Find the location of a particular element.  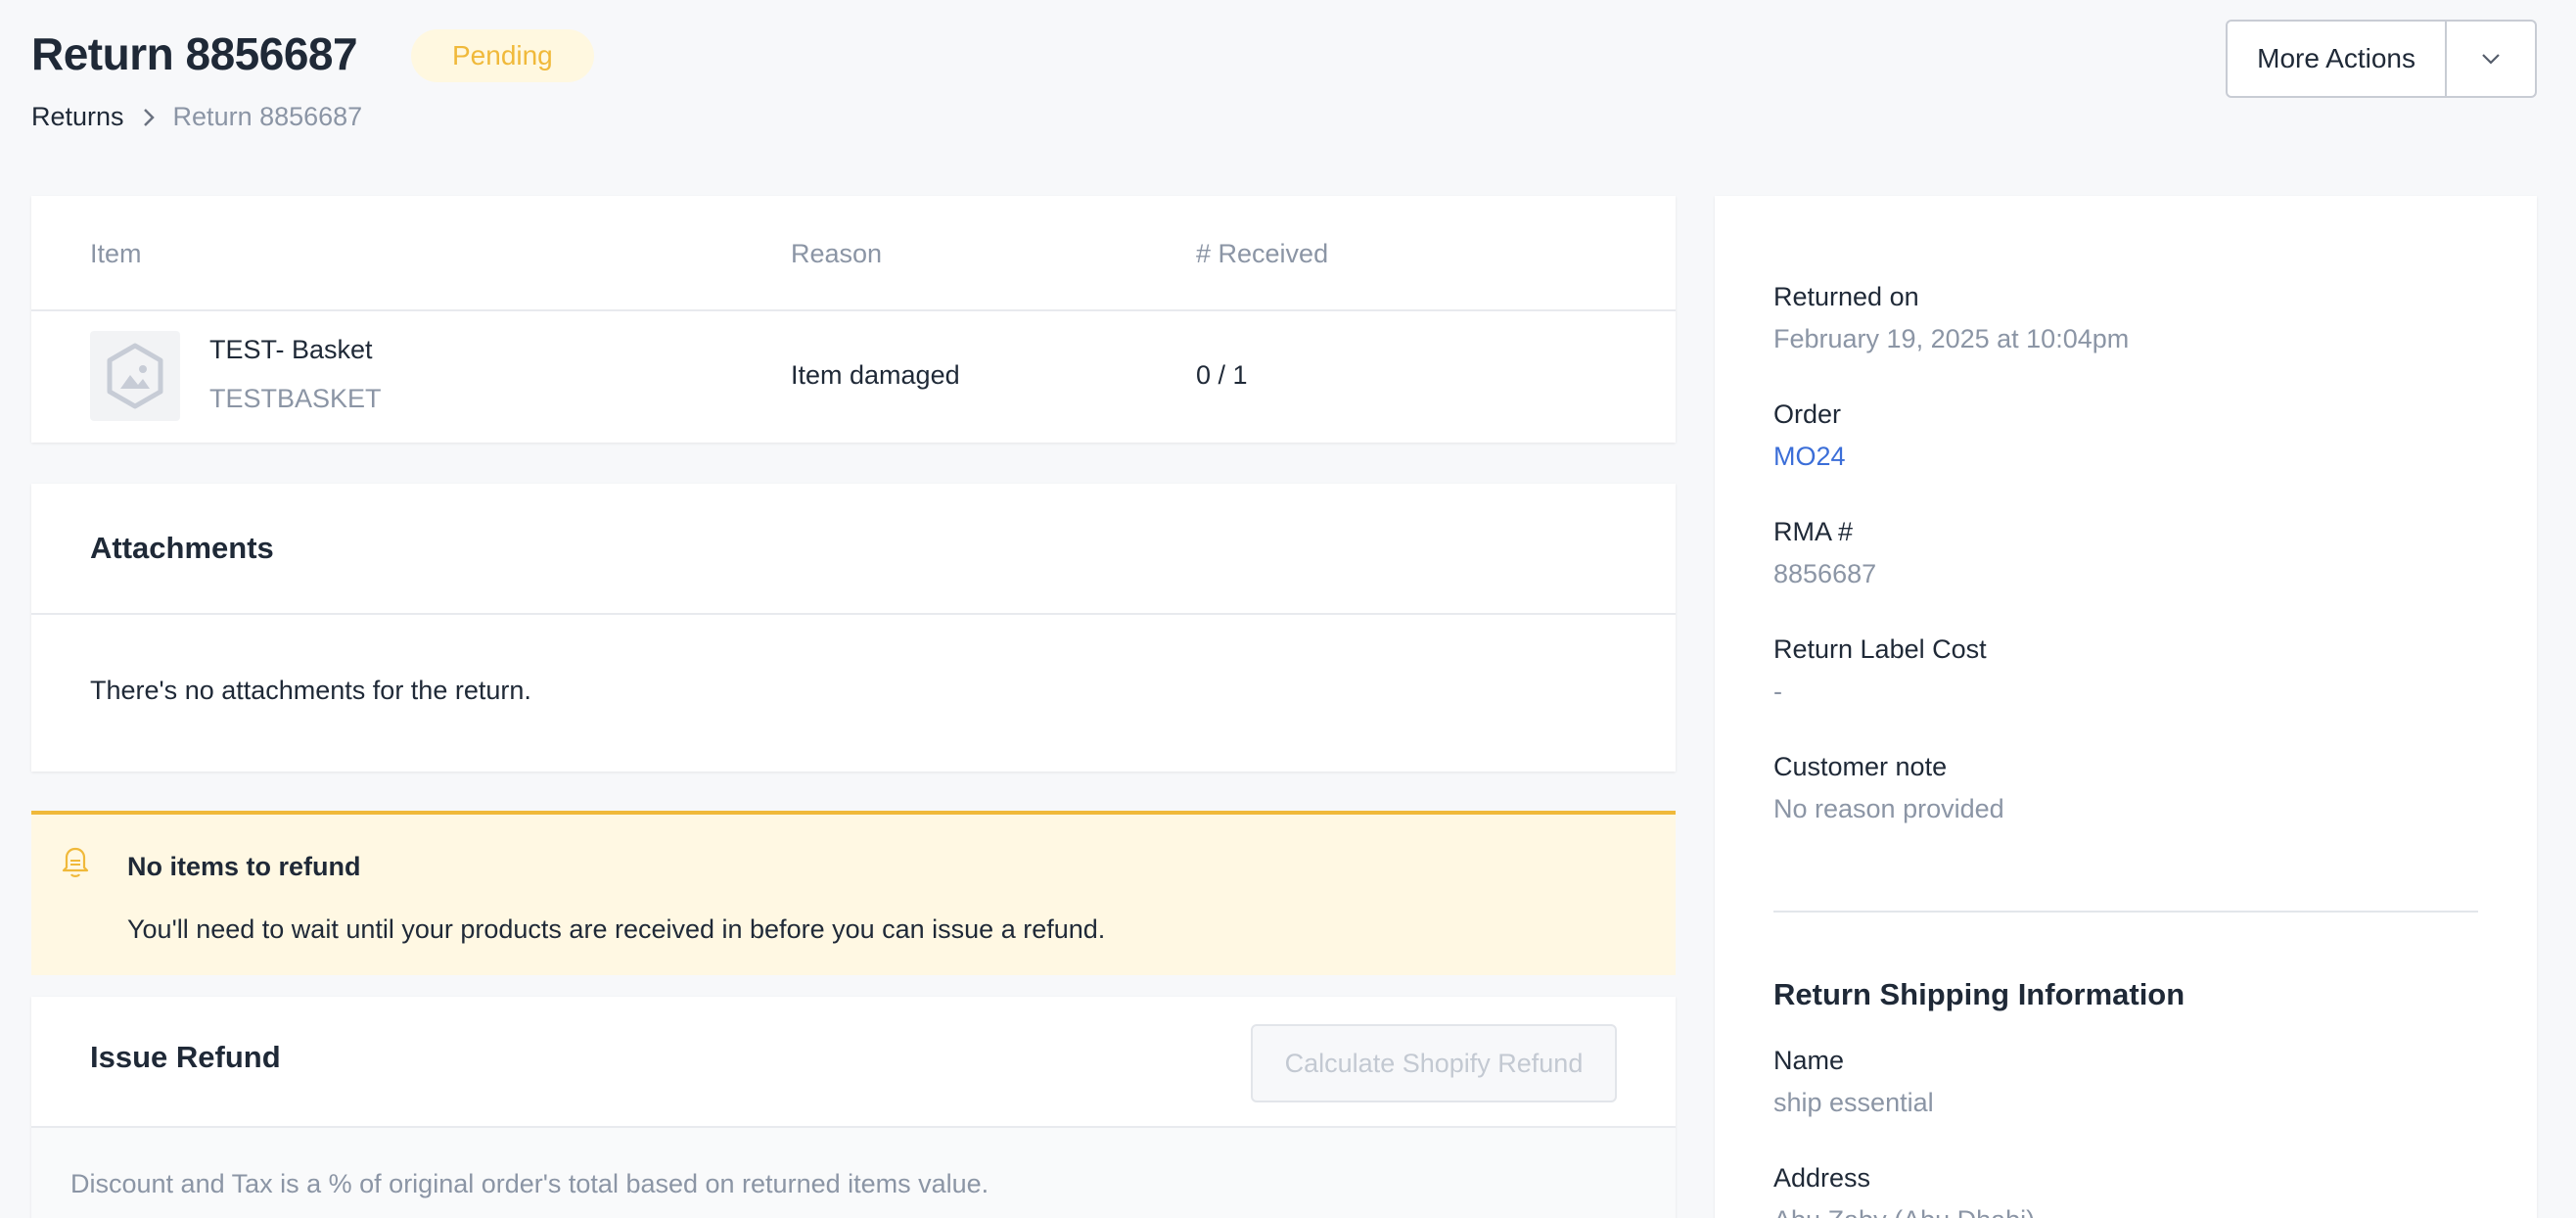

issue-refund-title: Issue Refund is located at coordinates (185, 1057).